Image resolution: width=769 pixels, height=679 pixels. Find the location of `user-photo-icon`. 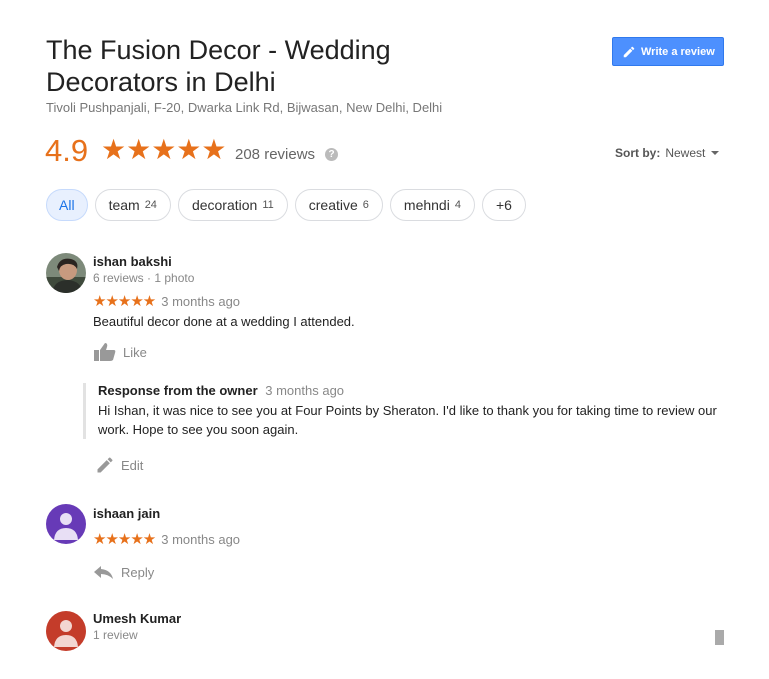

user-photo-icon is located at coordinates (66, 273).